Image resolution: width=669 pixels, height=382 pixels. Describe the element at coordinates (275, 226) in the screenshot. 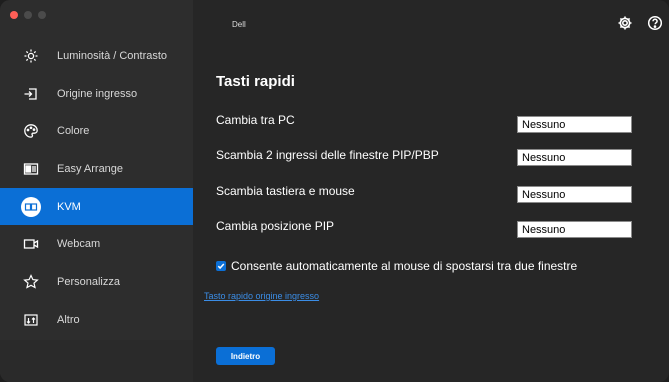

I see `hotkey-label-pip-position: Cambia posizione PIP` at that location.